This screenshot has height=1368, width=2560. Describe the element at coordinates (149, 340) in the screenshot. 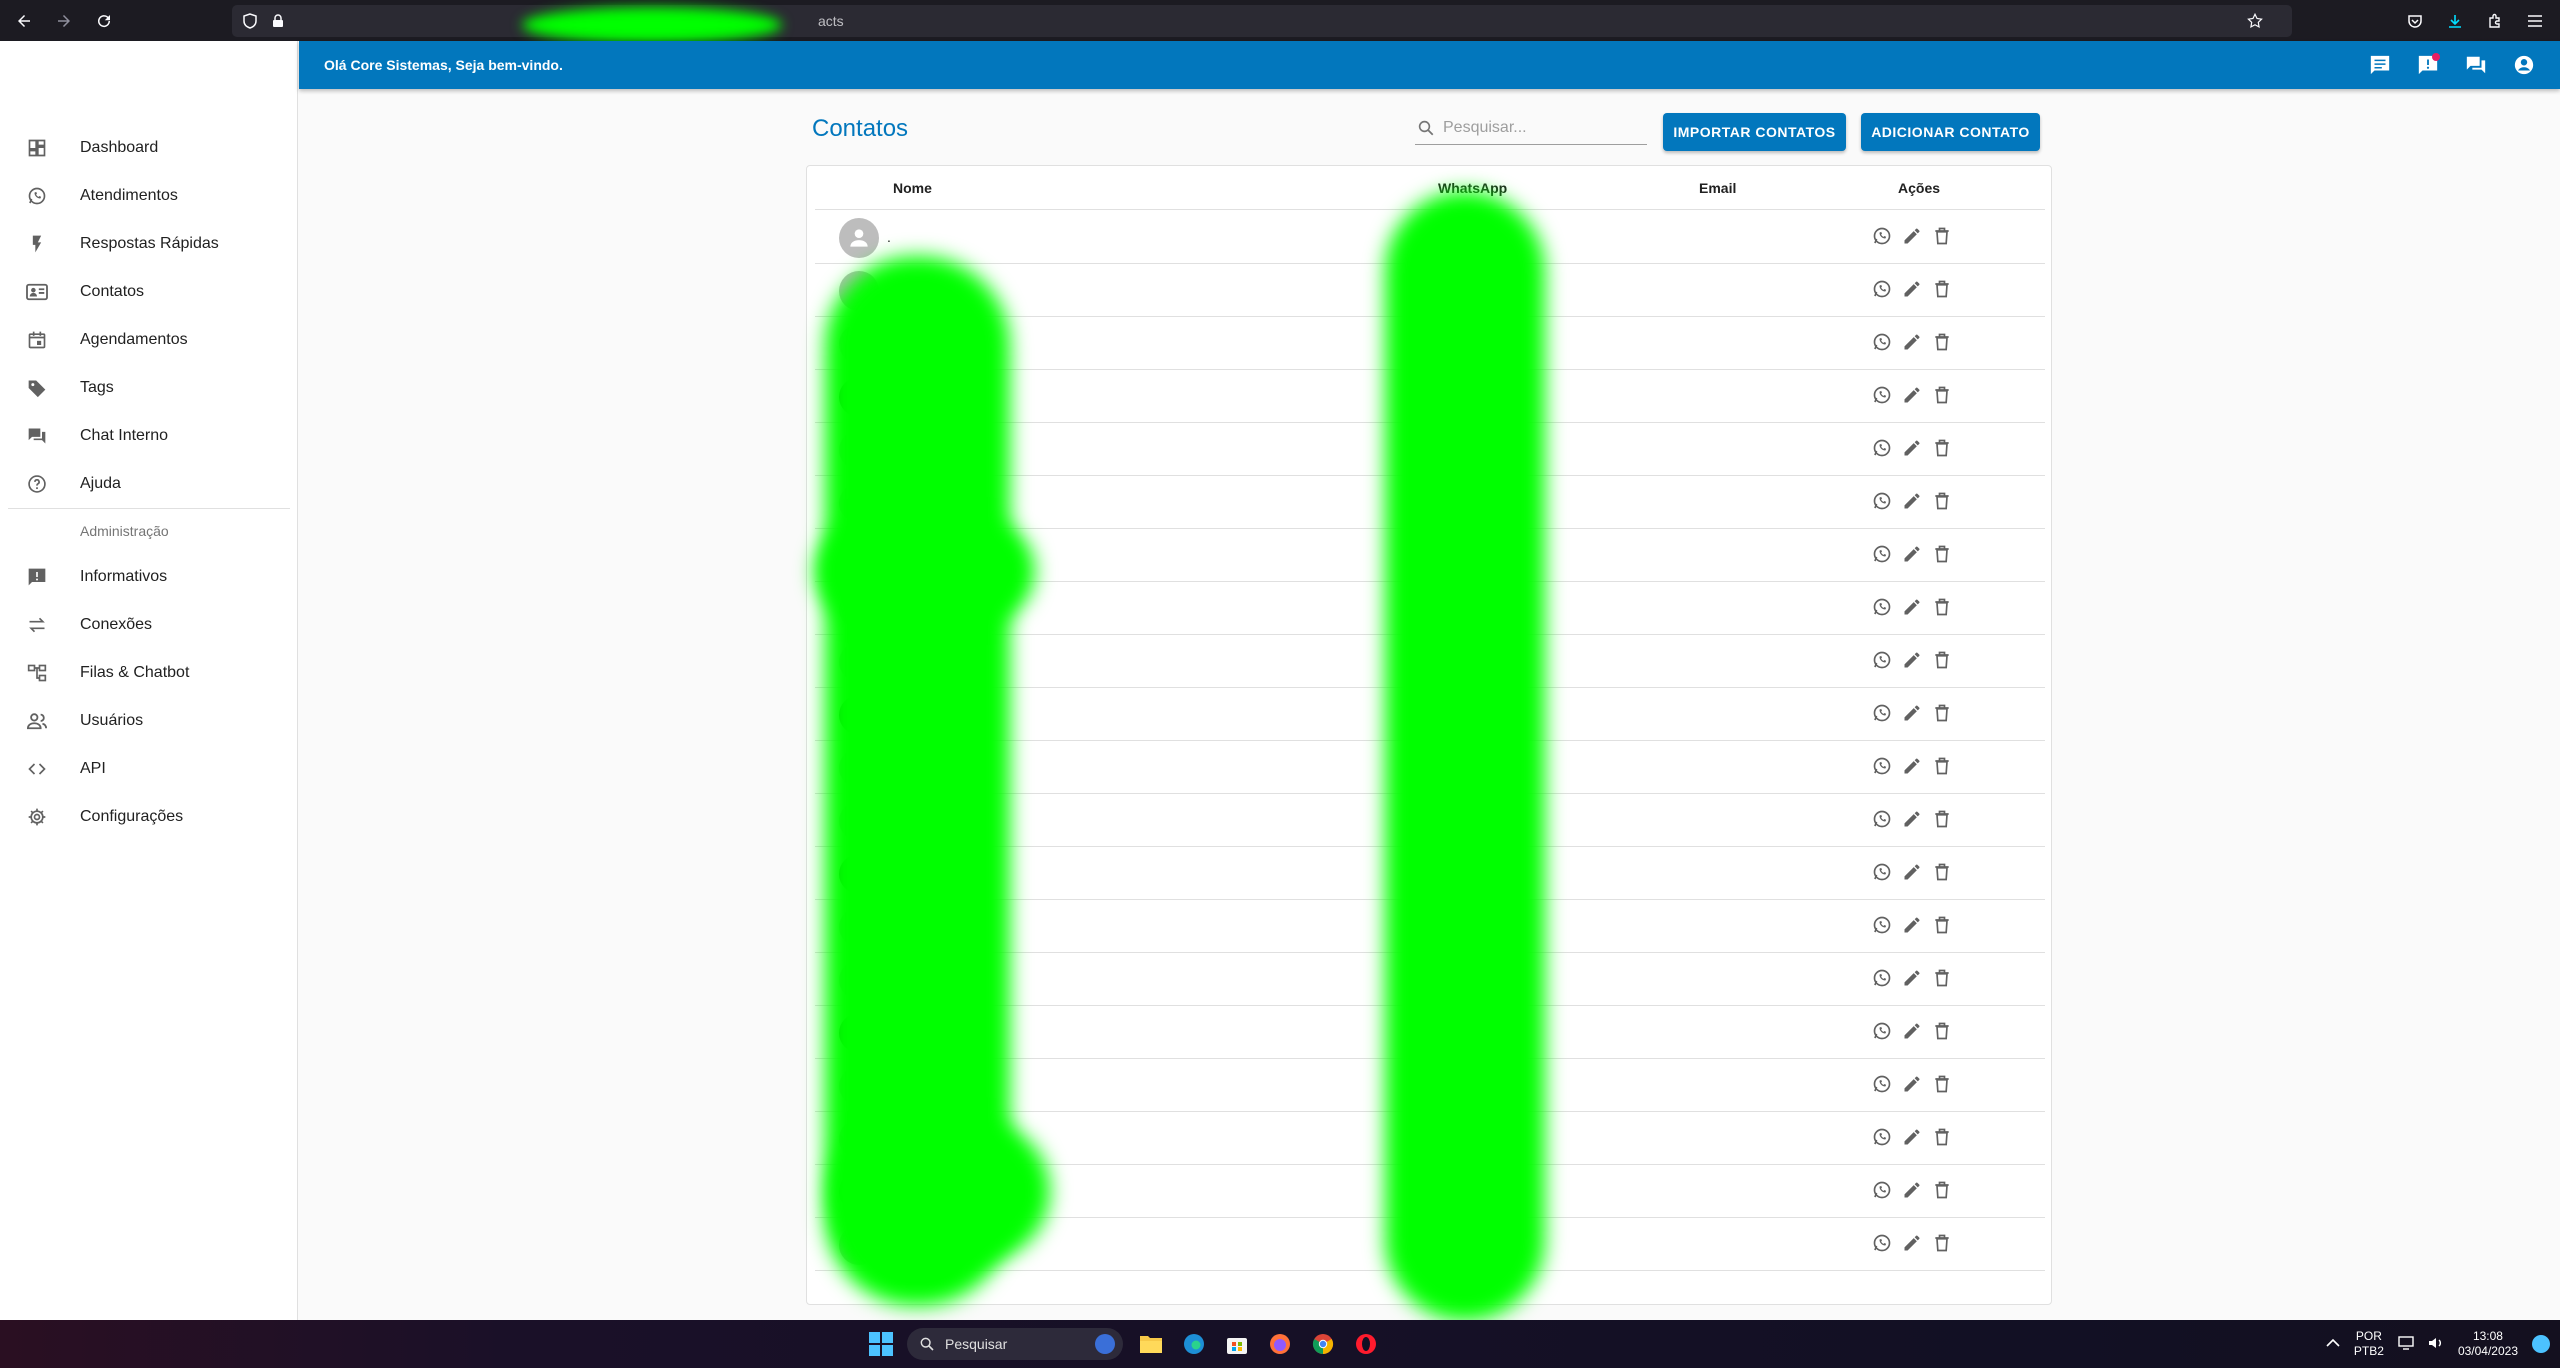

I see `sidebar-item-agendamentos: Agendamentos` at that location.